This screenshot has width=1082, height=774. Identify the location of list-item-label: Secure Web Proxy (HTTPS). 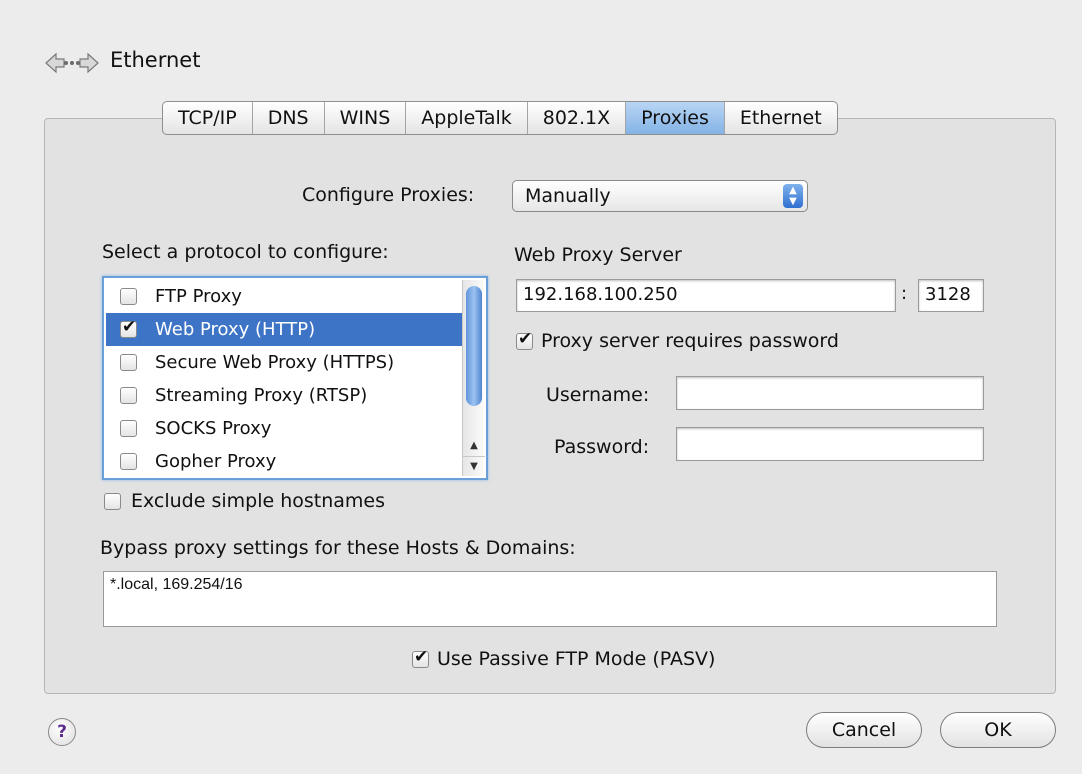
(275, 362).